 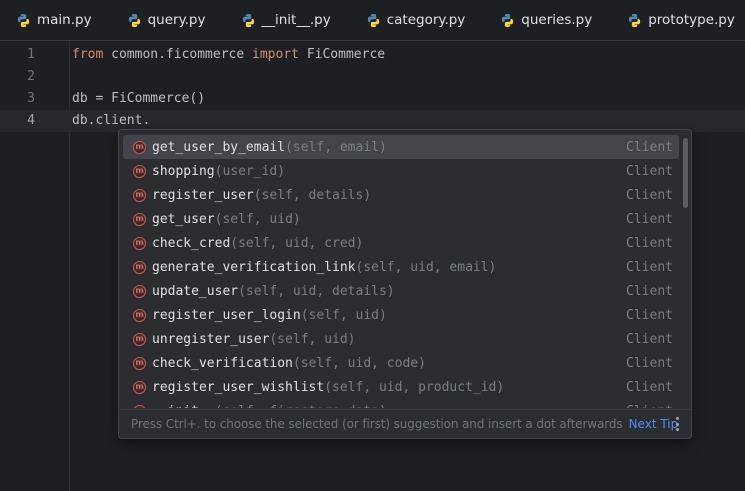 What do you see at coordinates (178, 54) in the screenshot?
I see `module-path: common.ficommerce` at bounding box center [178, 54].